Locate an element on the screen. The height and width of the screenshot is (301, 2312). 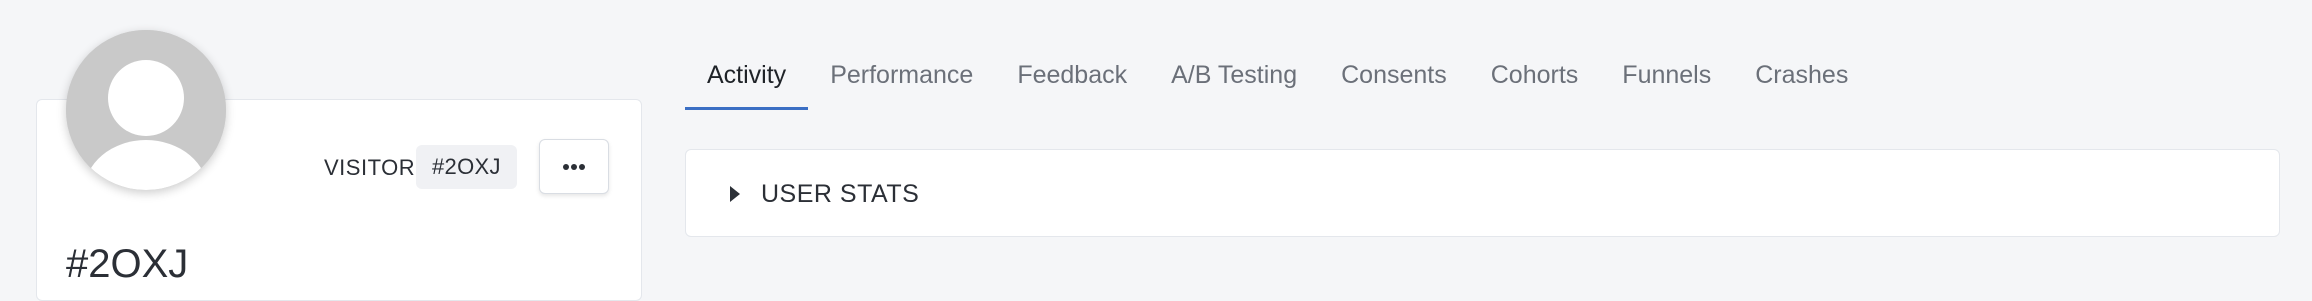
visitor-label: VISITOR is located at coordinates (370, 167).